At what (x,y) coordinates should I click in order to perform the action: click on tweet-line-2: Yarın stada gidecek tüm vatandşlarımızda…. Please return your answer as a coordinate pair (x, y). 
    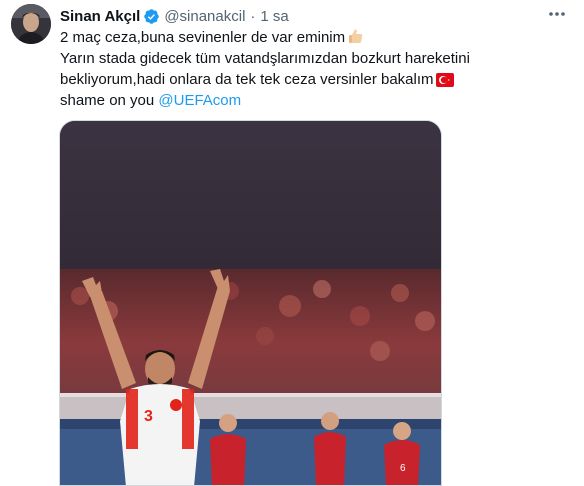
    Looking at the image, I should click on (265, 58).